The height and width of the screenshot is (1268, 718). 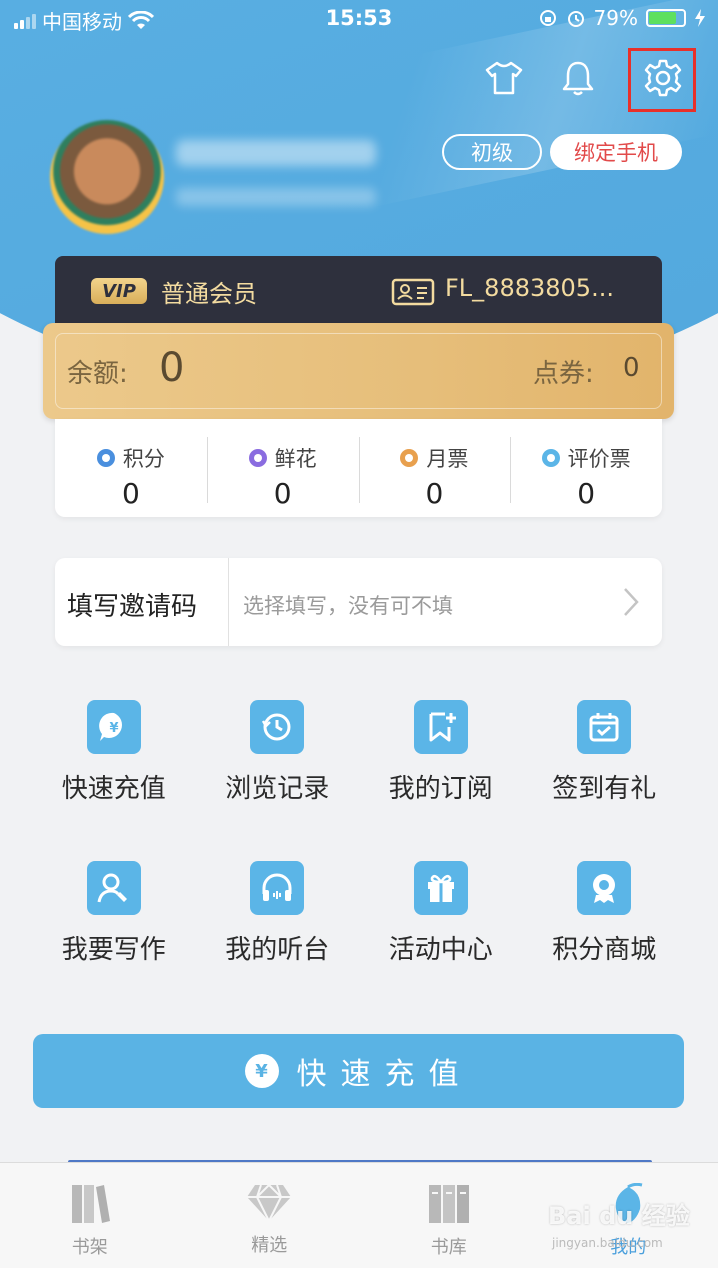 I want to click on grid-label: 积分商城, so click(x=604, y=950).